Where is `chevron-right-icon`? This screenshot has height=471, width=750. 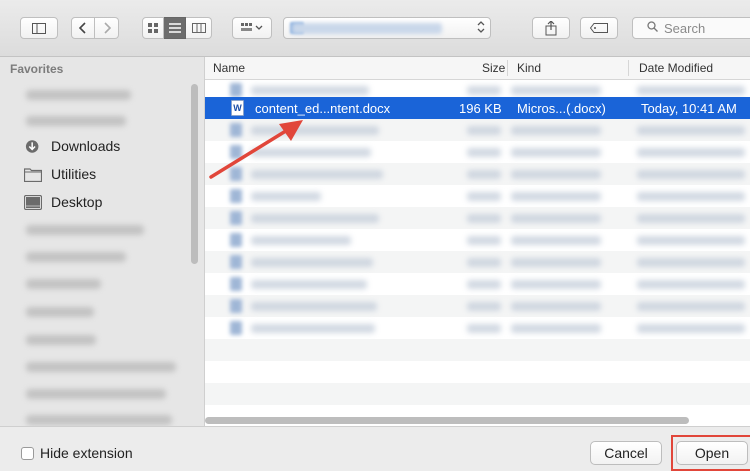
chevron-right-icon is located at coordinates (107, 28).